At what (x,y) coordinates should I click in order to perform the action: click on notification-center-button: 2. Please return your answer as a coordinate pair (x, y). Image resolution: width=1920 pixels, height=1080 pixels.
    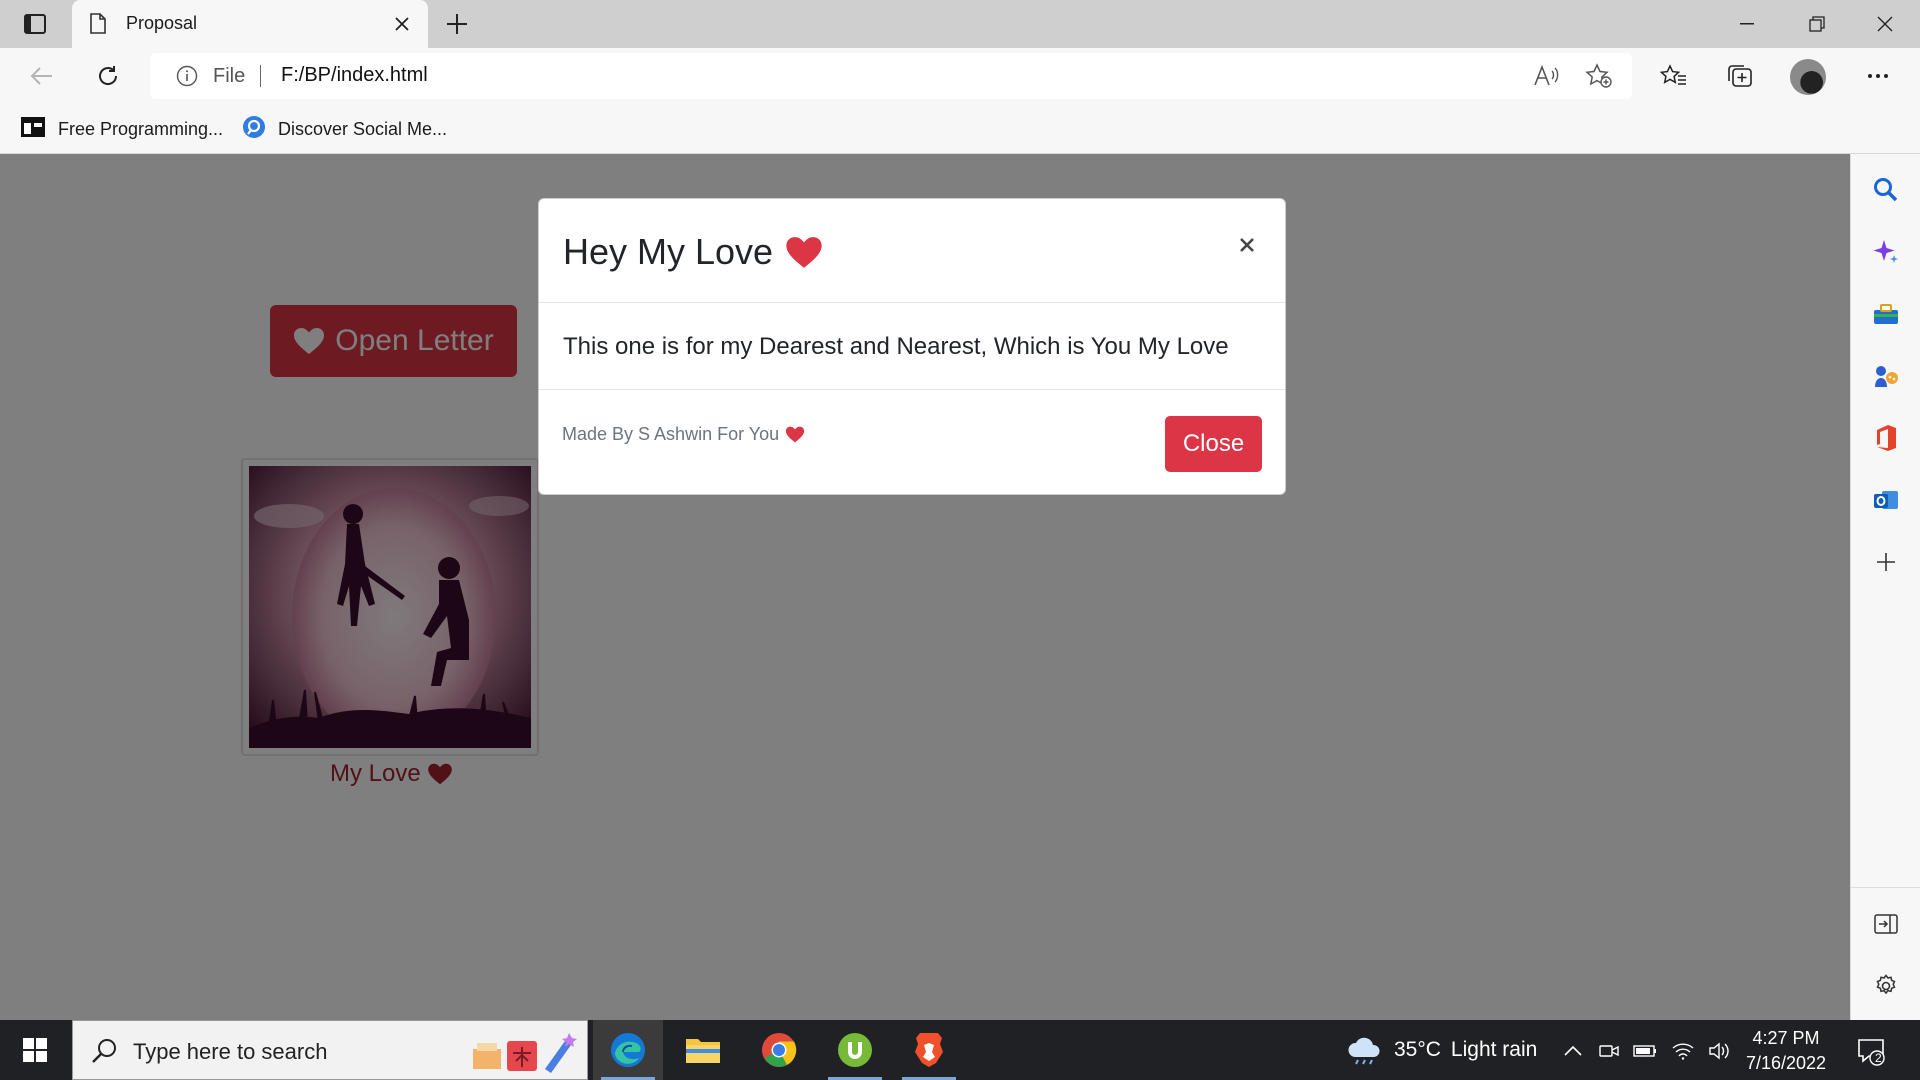
    Looking at the image, I should click on (1872, 1052).